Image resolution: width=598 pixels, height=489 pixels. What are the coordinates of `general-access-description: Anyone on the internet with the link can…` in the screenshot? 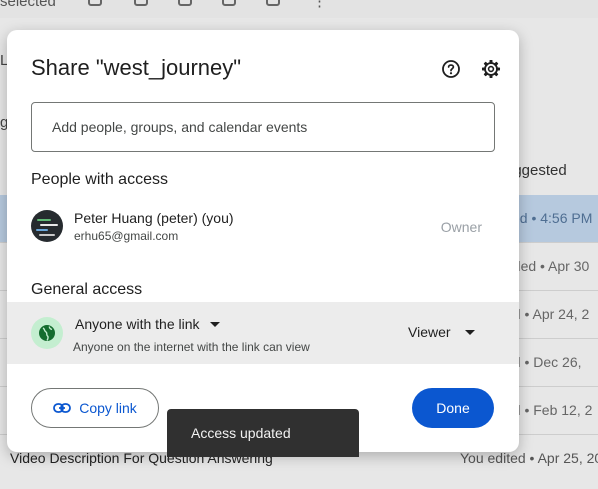 It's located at (191, 347).